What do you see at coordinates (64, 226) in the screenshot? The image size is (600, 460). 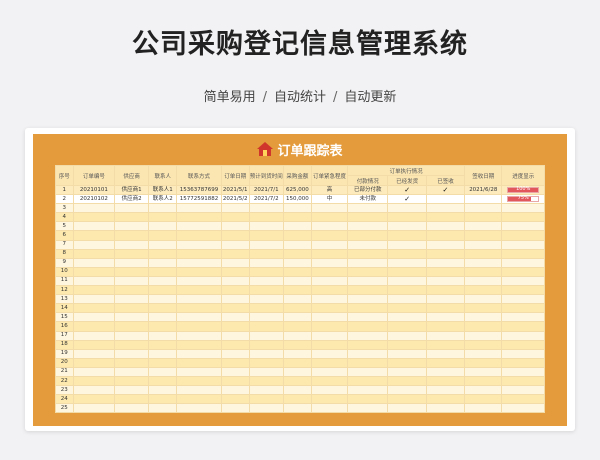 I see `cell-index: 5` at bounding box center [64, 226].